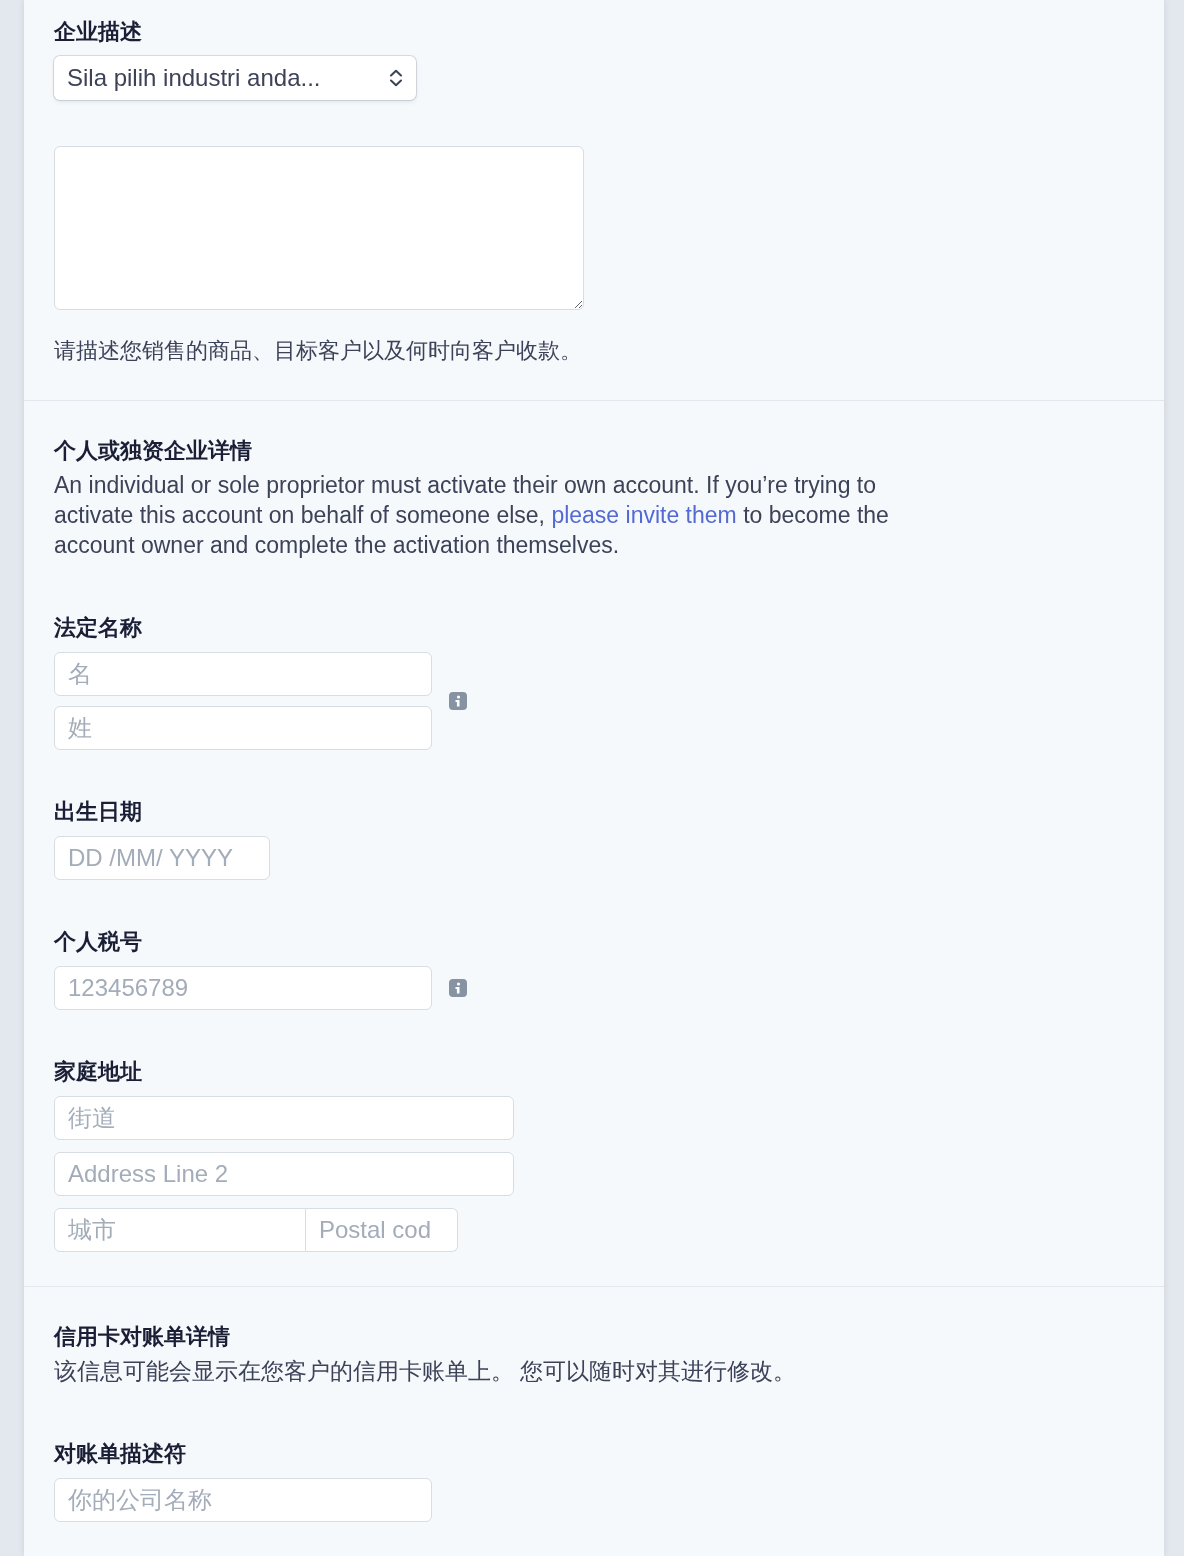 Image resolution: width=1184 pixels, height=1556 pixels. Describe the element at coordinates (120, 1454) in the screenshot. I see `field-label: 对账单描述符` at that location.